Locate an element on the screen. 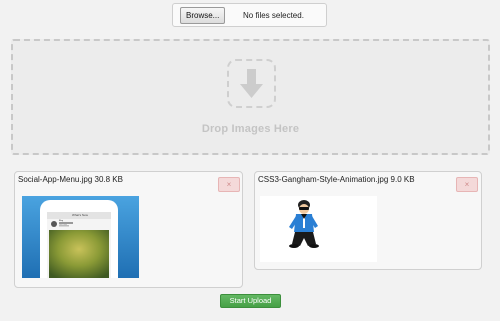  file-name: CSS3-Gangham-Style-Animation.jpg is located at coordinates (323, 179).